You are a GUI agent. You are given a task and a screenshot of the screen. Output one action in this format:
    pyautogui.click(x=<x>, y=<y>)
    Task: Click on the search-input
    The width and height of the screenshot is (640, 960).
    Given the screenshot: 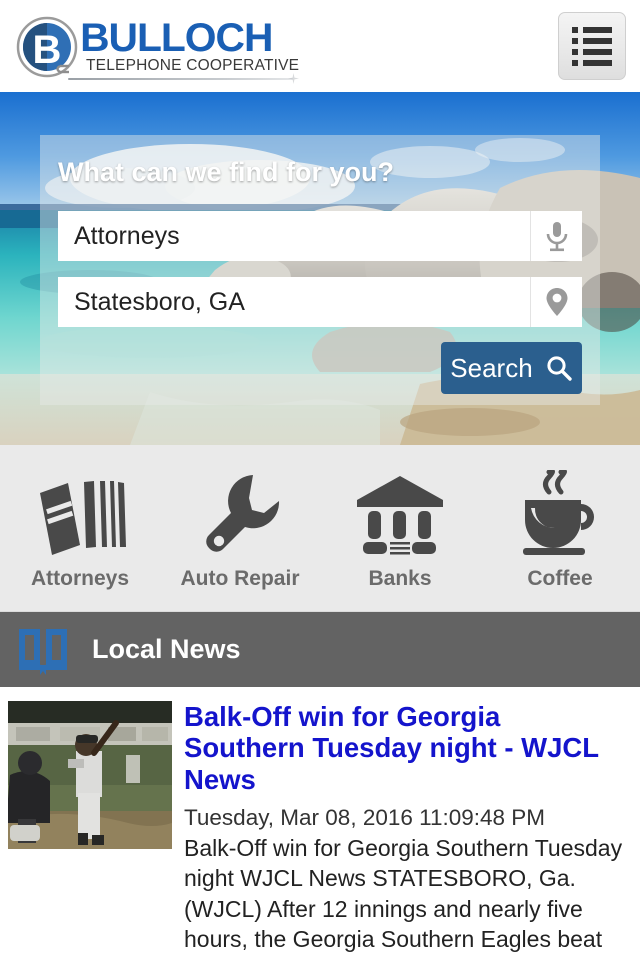 What is the action you would take?
    pyautogui.click(x=294, y=236)
    